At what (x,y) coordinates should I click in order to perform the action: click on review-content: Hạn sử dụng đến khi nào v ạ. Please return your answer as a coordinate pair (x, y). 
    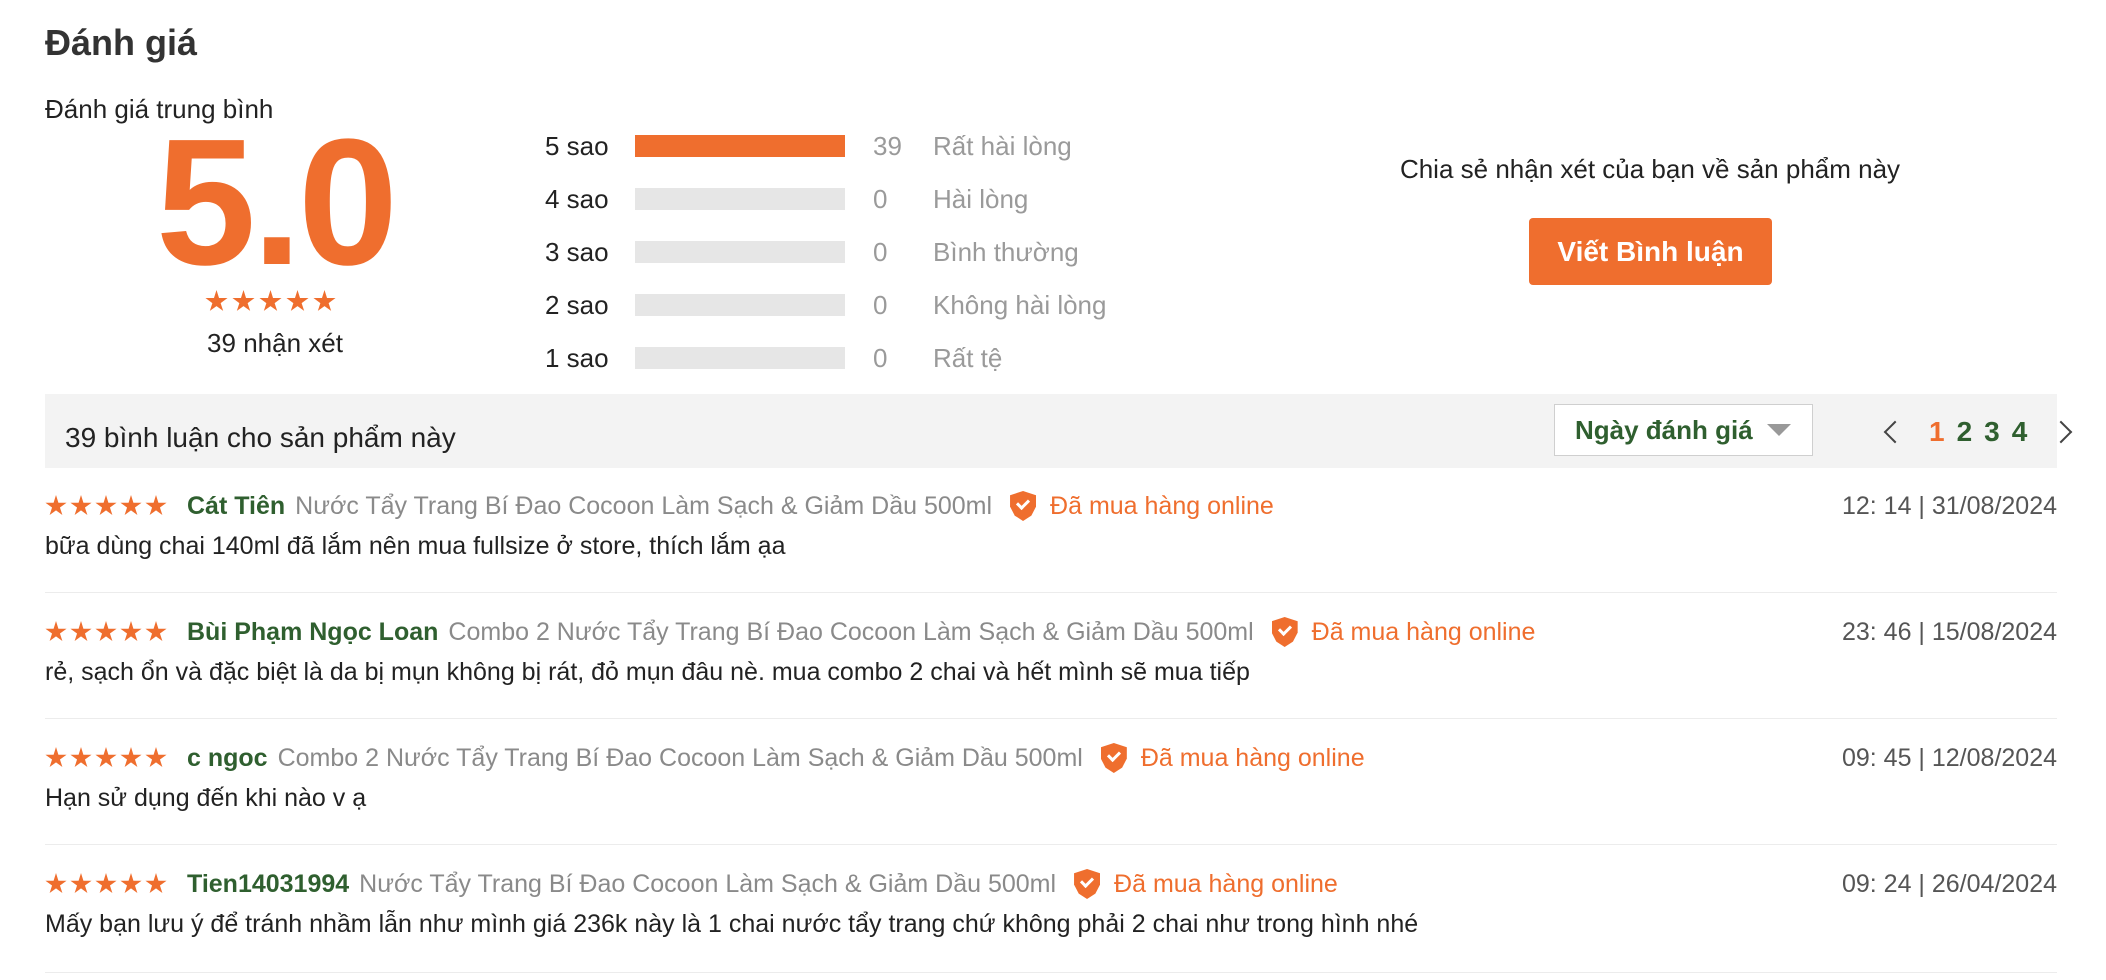
    Looking at the image, I should click on (206, 798).